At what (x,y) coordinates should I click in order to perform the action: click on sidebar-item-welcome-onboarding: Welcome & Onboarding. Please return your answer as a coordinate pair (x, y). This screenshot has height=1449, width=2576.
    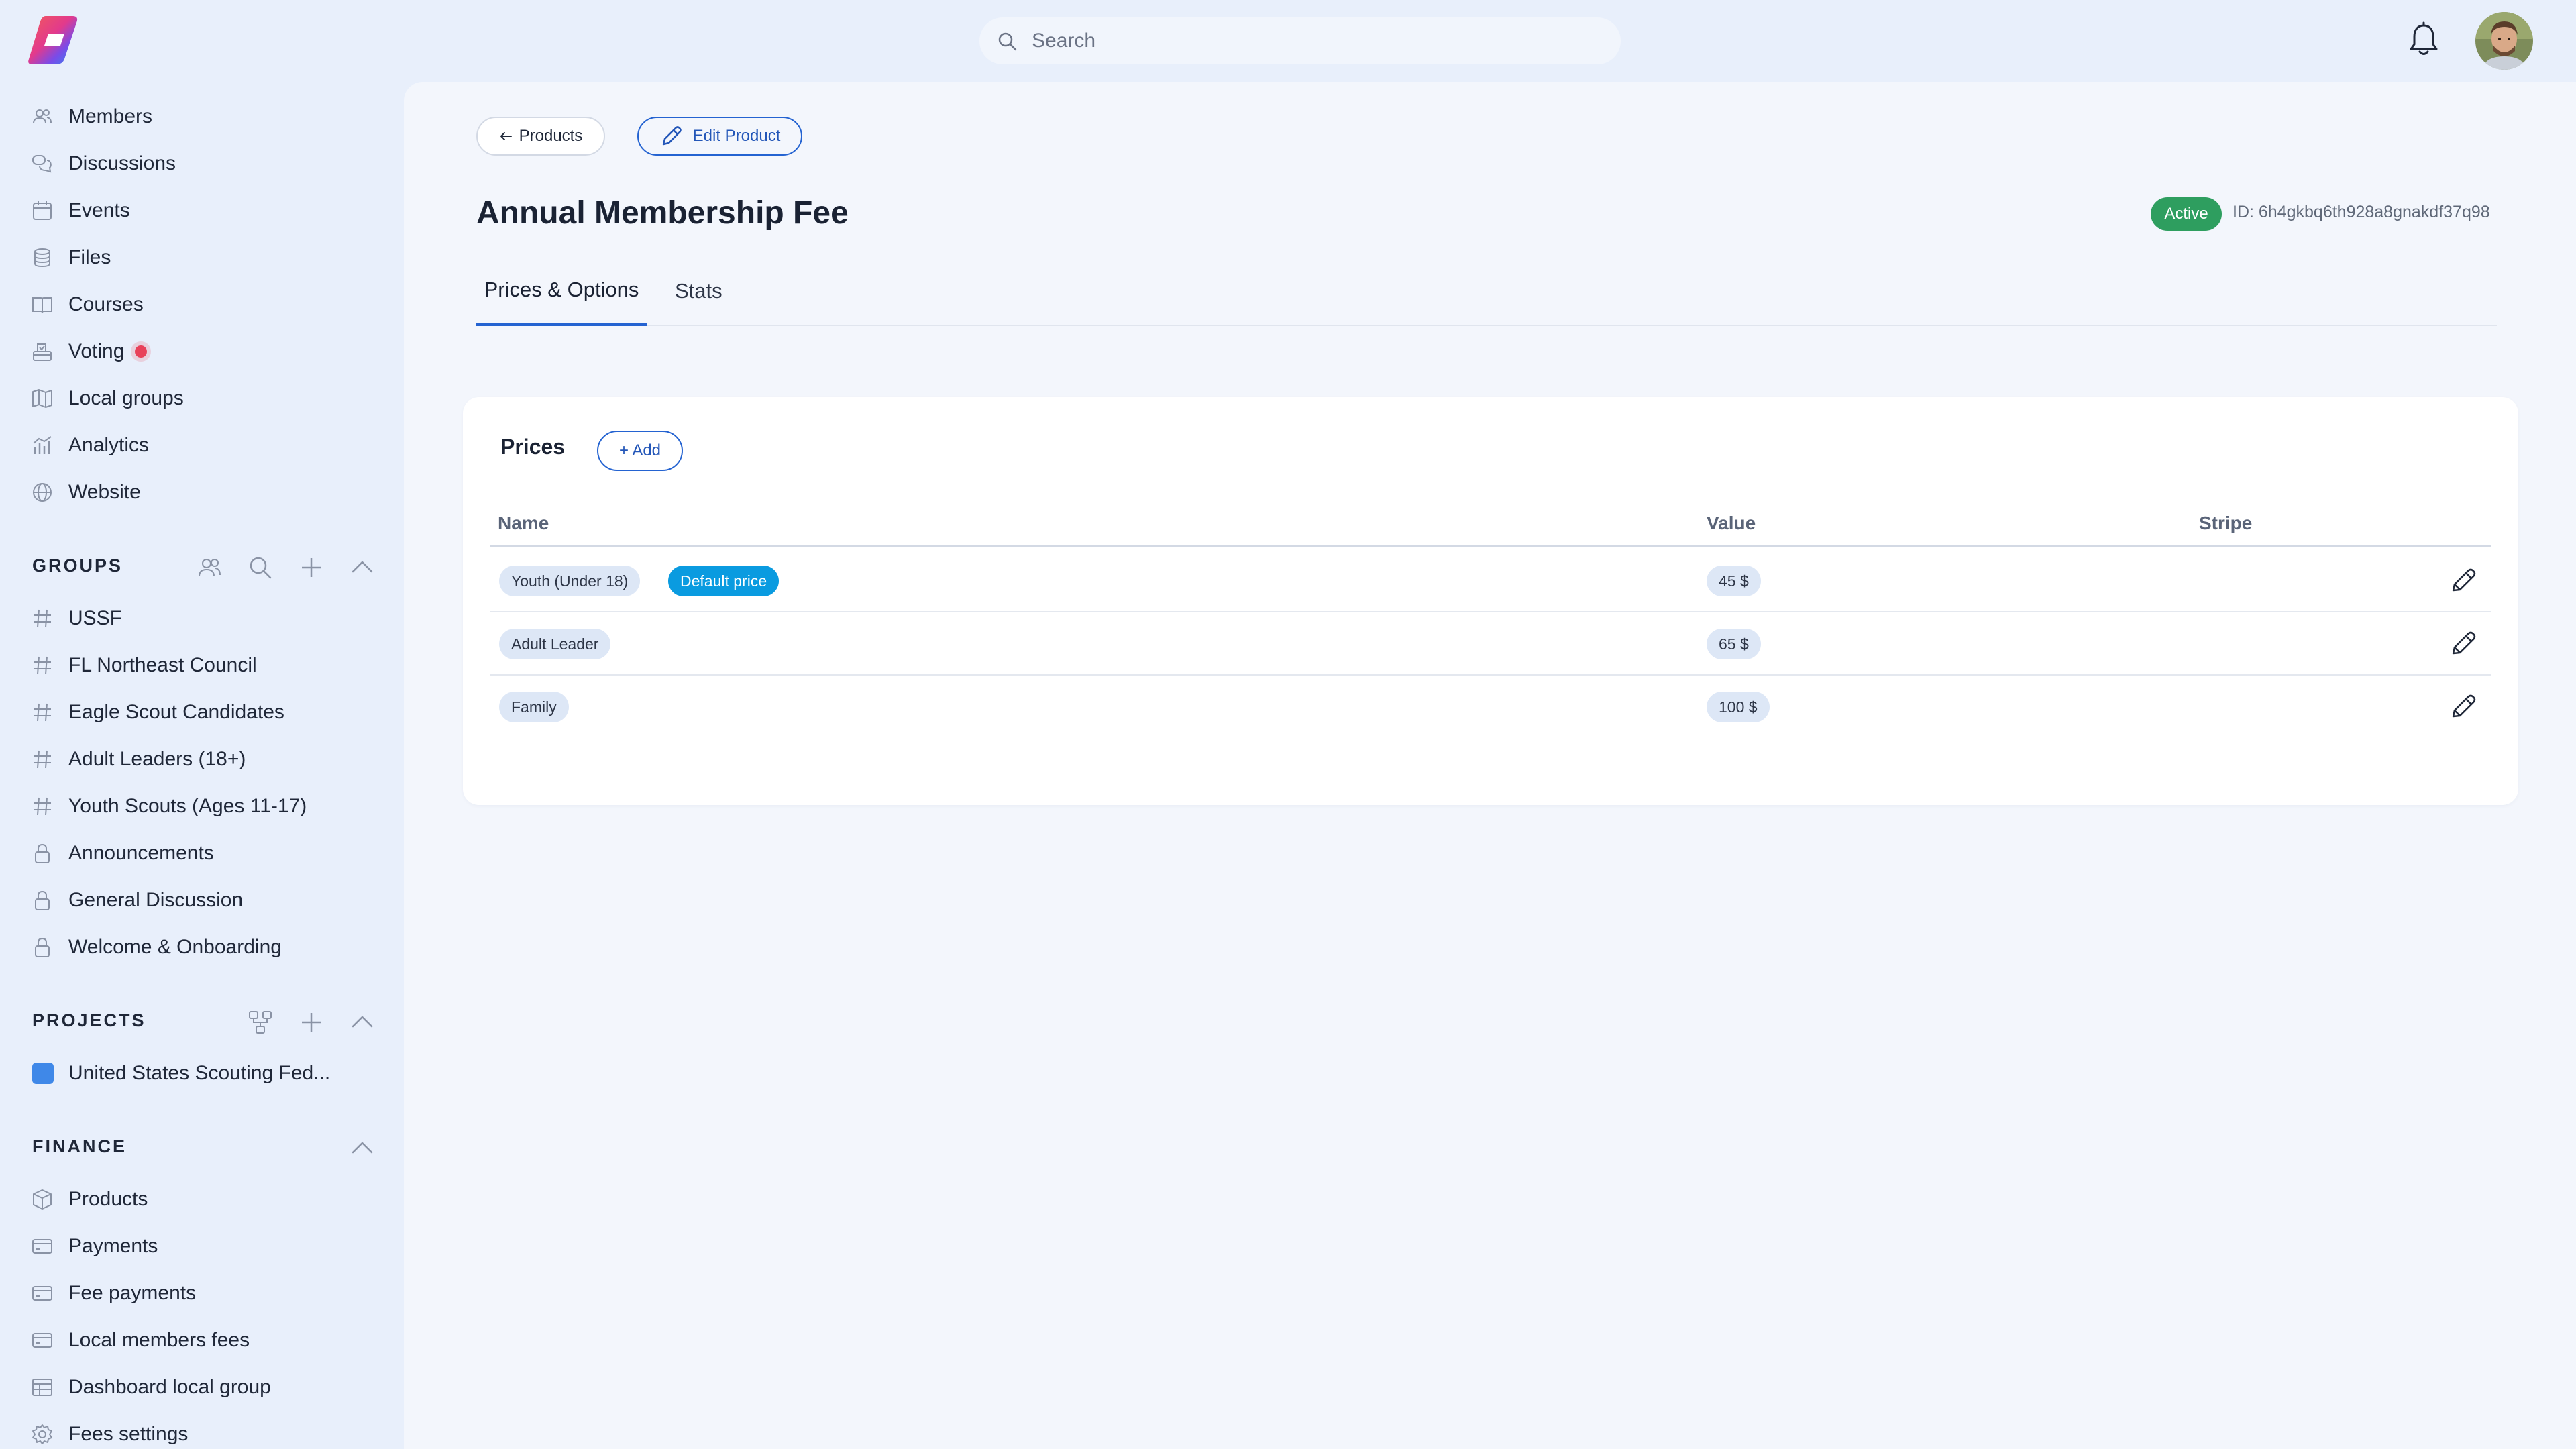
    Looking at the image, I should click on (202, 947).